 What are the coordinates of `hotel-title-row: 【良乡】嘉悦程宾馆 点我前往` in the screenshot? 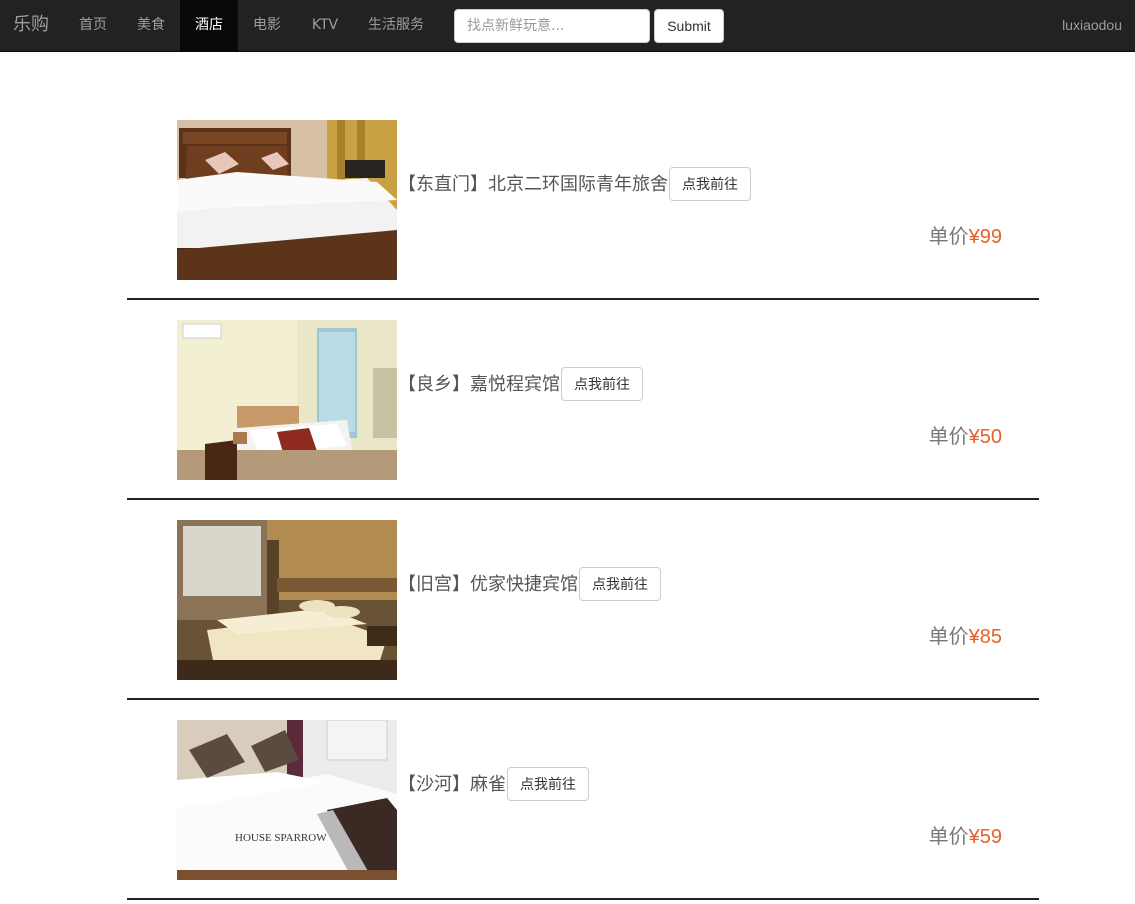 It's located at (520, 382).